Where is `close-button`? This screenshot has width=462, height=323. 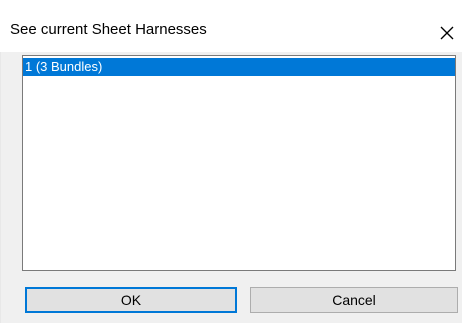 close-button is located at coordinates (445, 31).